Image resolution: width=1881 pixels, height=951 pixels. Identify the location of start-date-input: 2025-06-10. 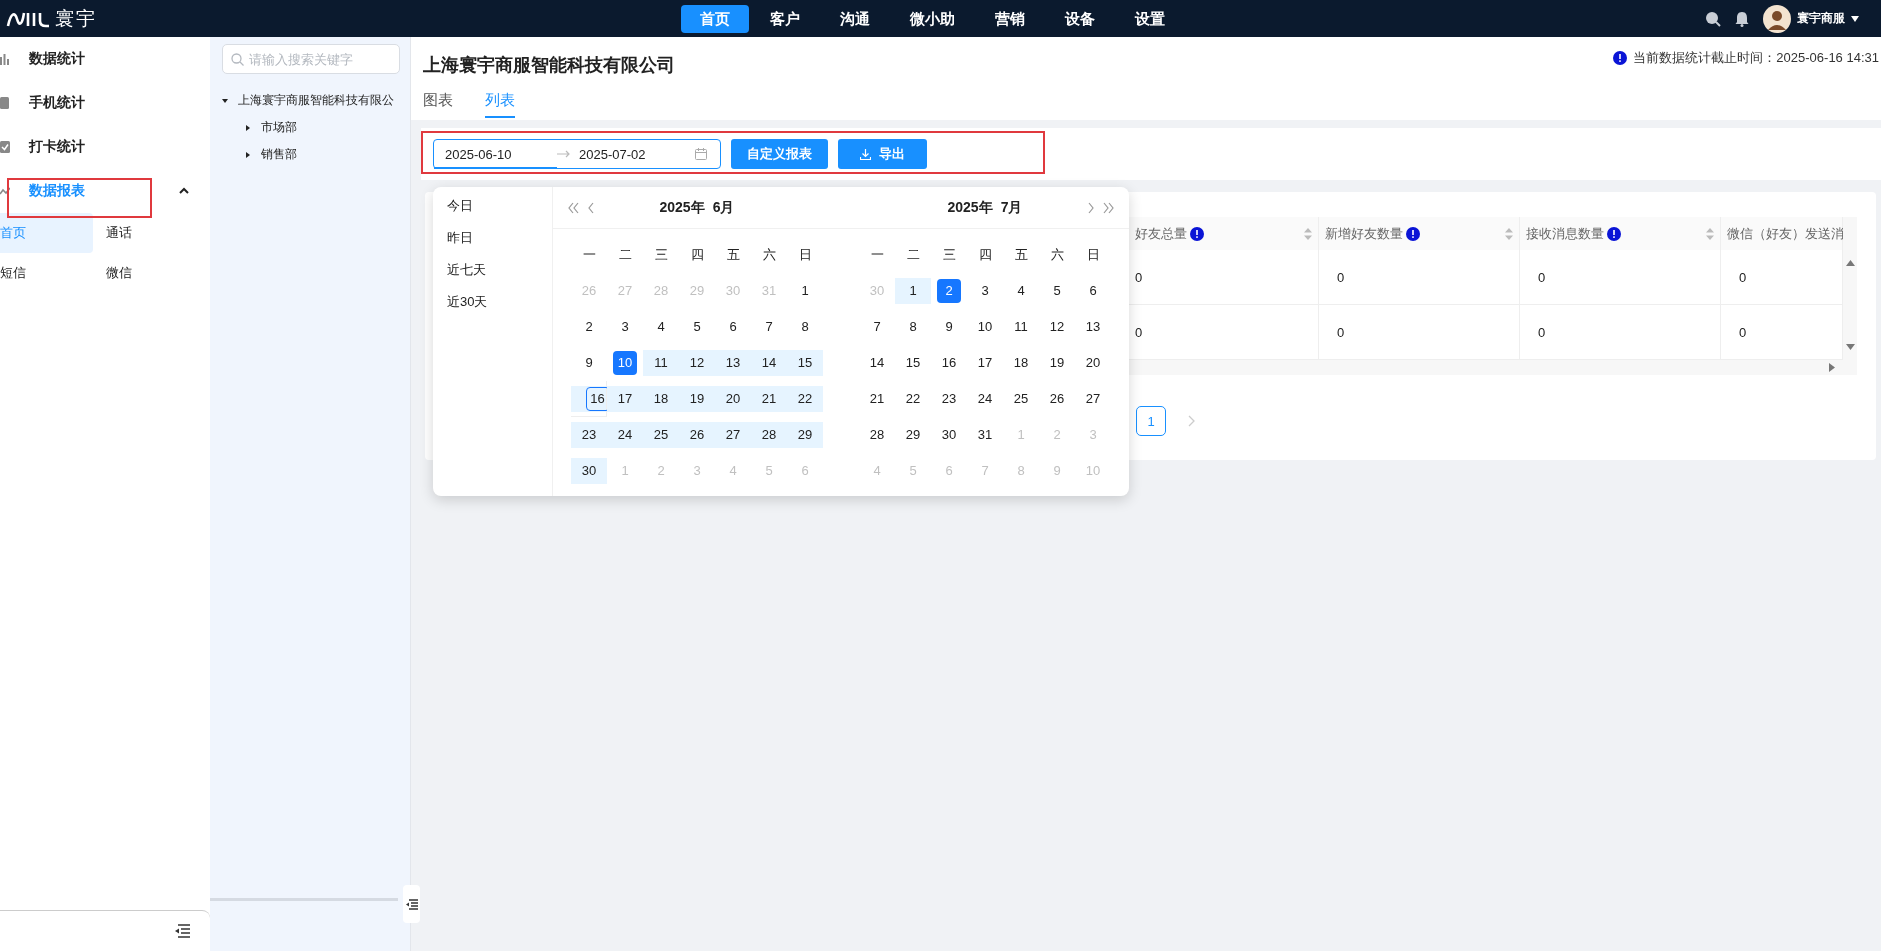
(495, 154).